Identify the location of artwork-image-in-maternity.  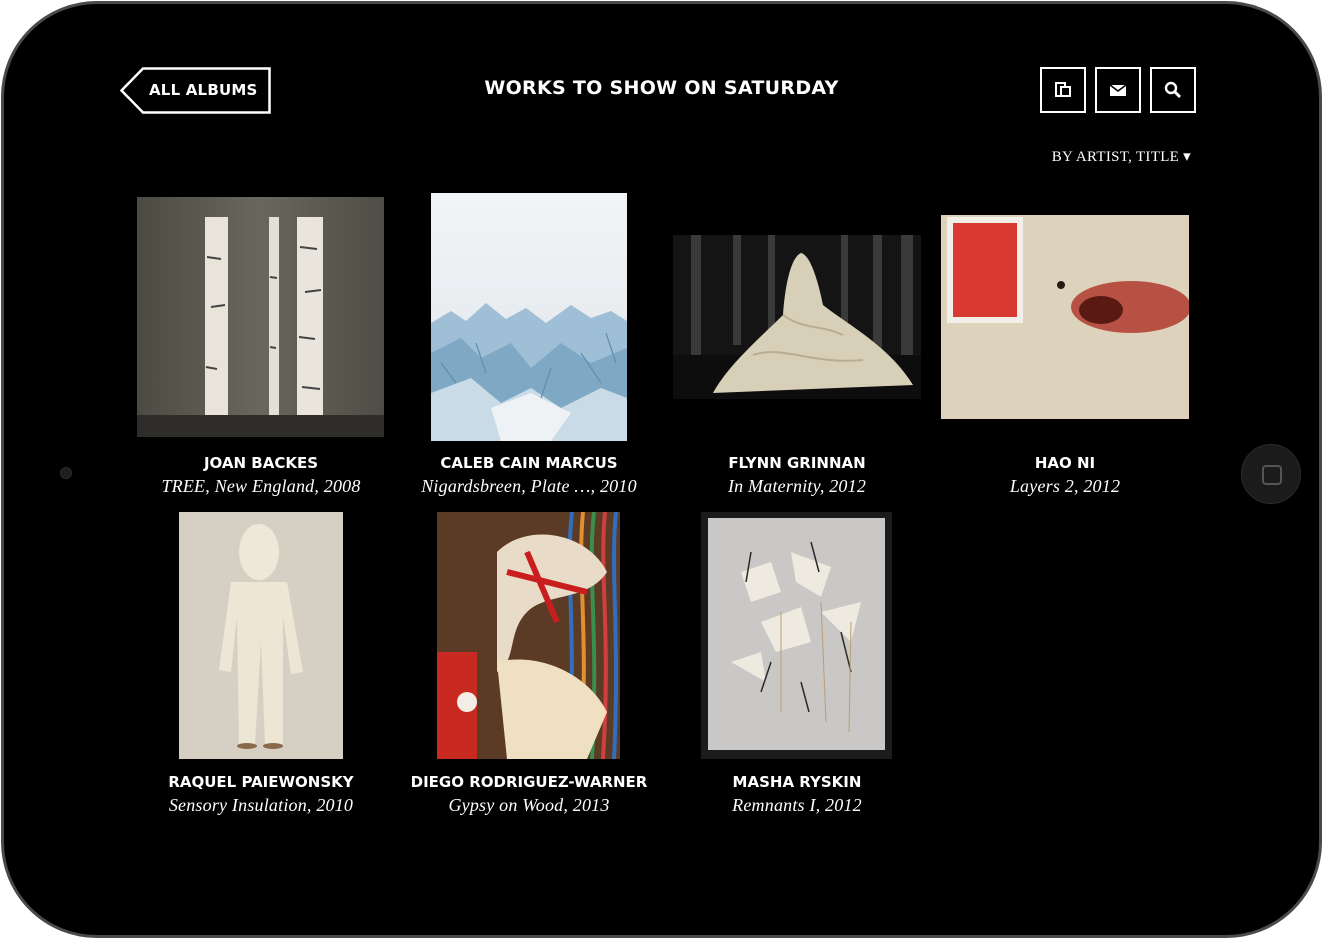
(797, 317).